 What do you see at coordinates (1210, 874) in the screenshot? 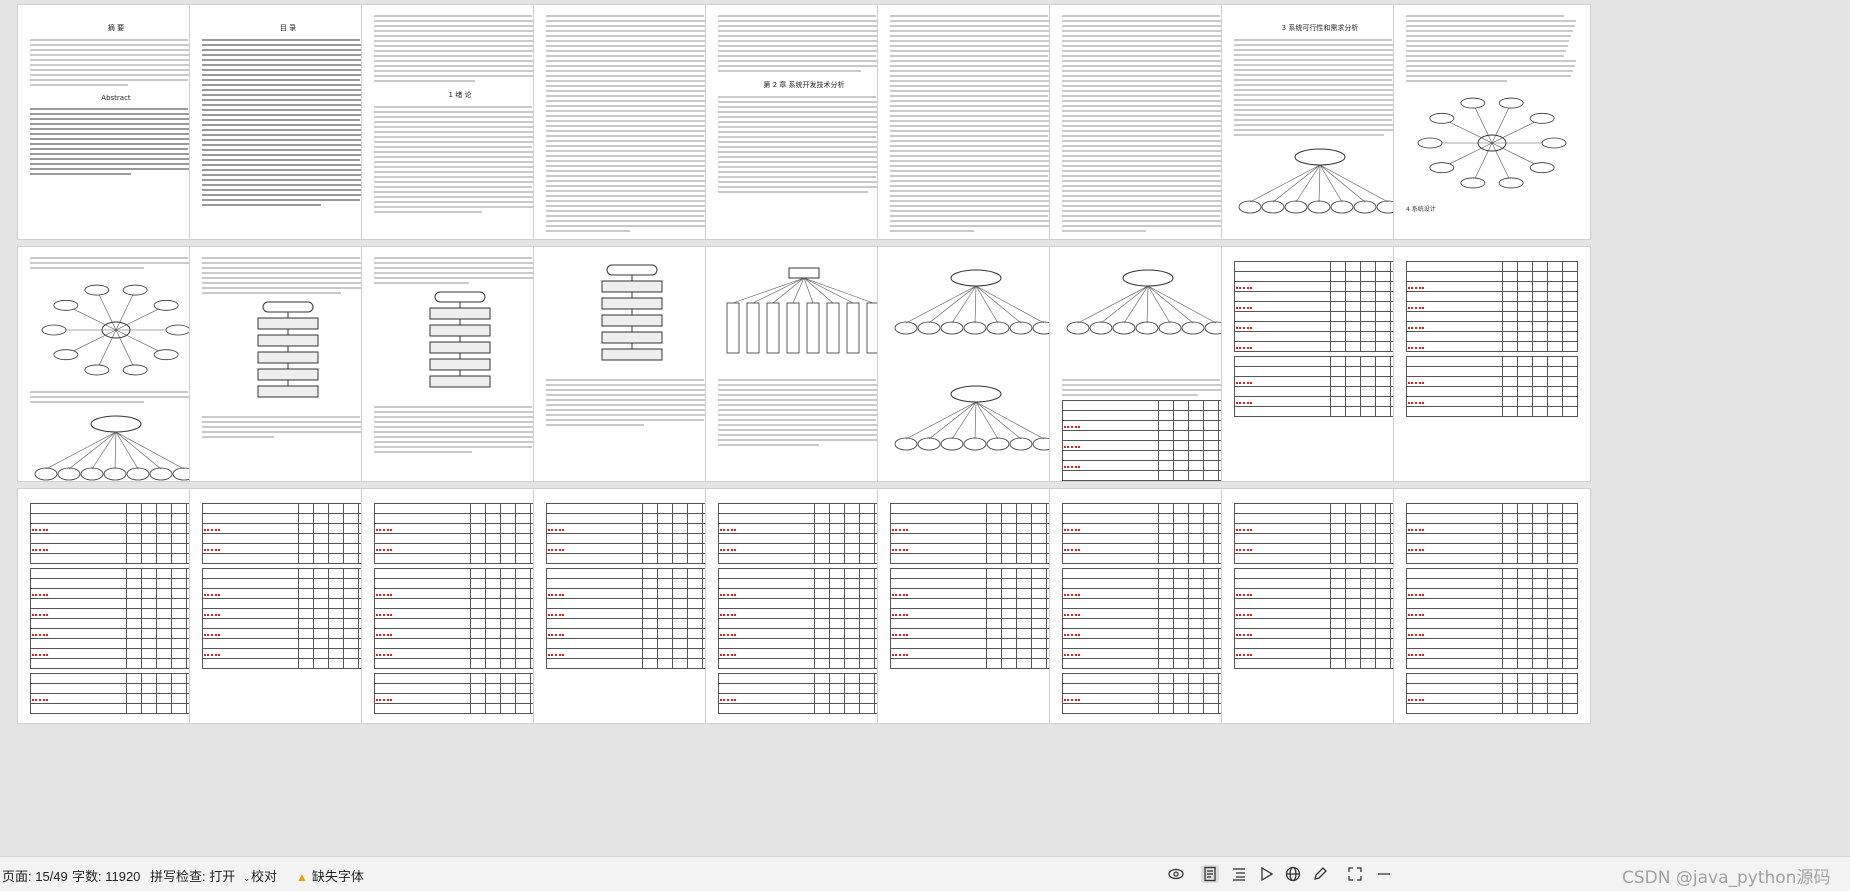
I see `page-view-icon` at bounding box center [1210, 874].